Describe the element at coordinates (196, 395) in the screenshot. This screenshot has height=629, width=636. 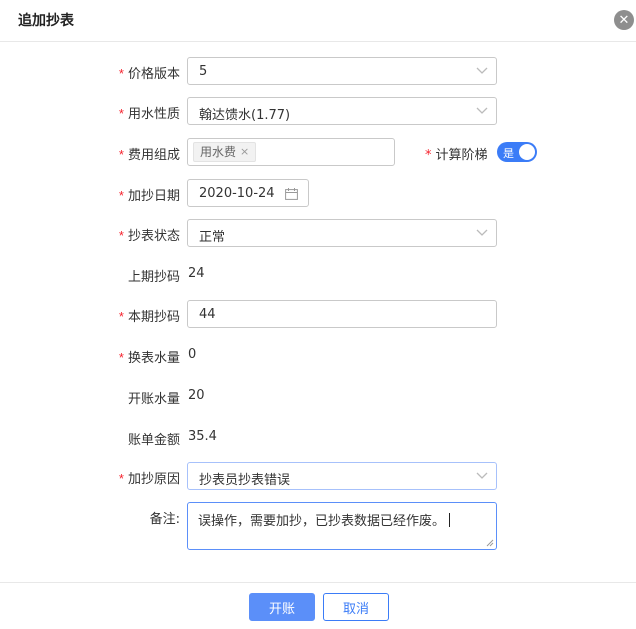
I see `billed-volume-value: 20` at that location.